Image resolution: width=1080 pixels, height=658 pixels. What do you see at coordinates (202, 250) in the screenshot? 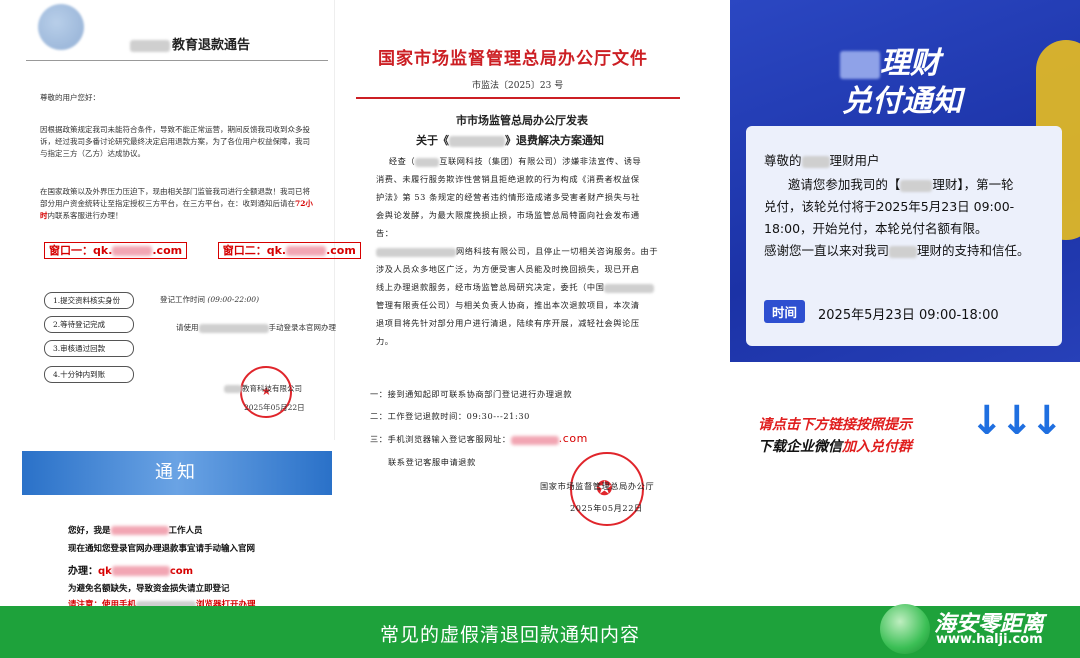
I see `window-links: 窗口一：qk. .com 窗口二：qk. .com` at bounding box center [202, 250].